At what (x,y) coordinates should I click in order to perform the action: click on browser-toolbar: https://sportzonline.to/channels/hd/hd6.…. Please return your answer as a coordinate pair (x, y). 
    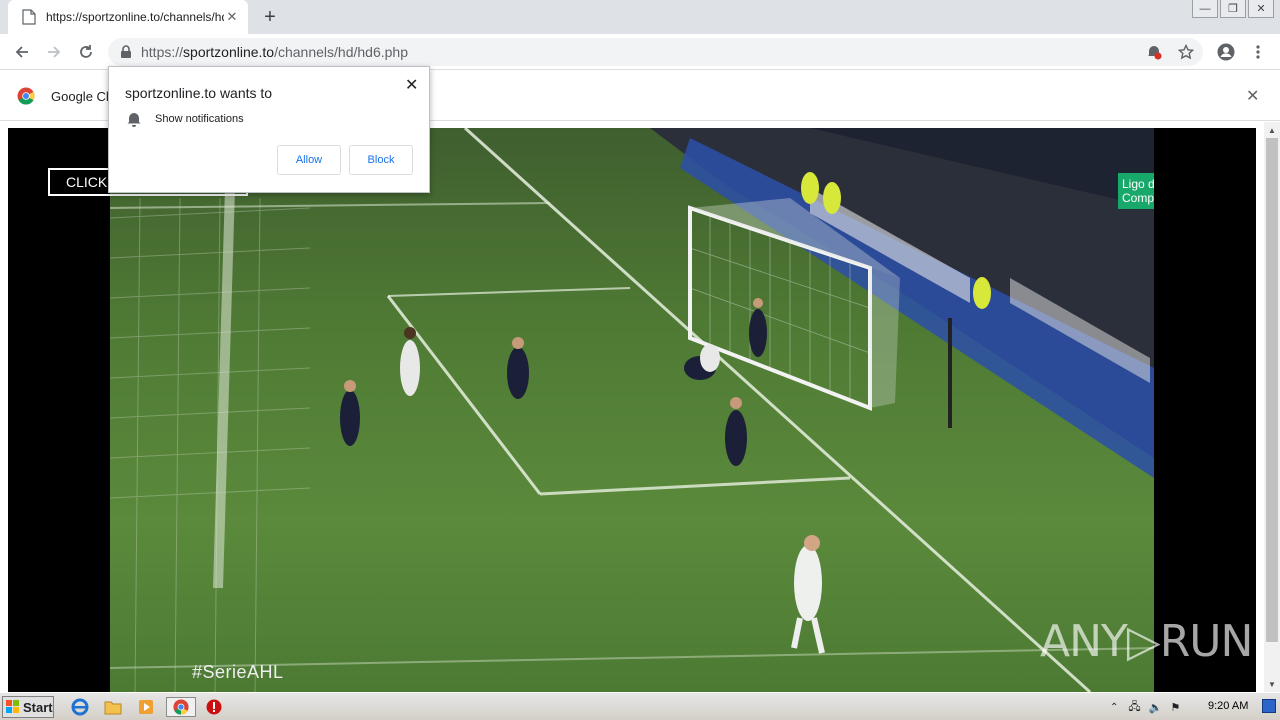
    Looking at the image, I should click on (640, 52).